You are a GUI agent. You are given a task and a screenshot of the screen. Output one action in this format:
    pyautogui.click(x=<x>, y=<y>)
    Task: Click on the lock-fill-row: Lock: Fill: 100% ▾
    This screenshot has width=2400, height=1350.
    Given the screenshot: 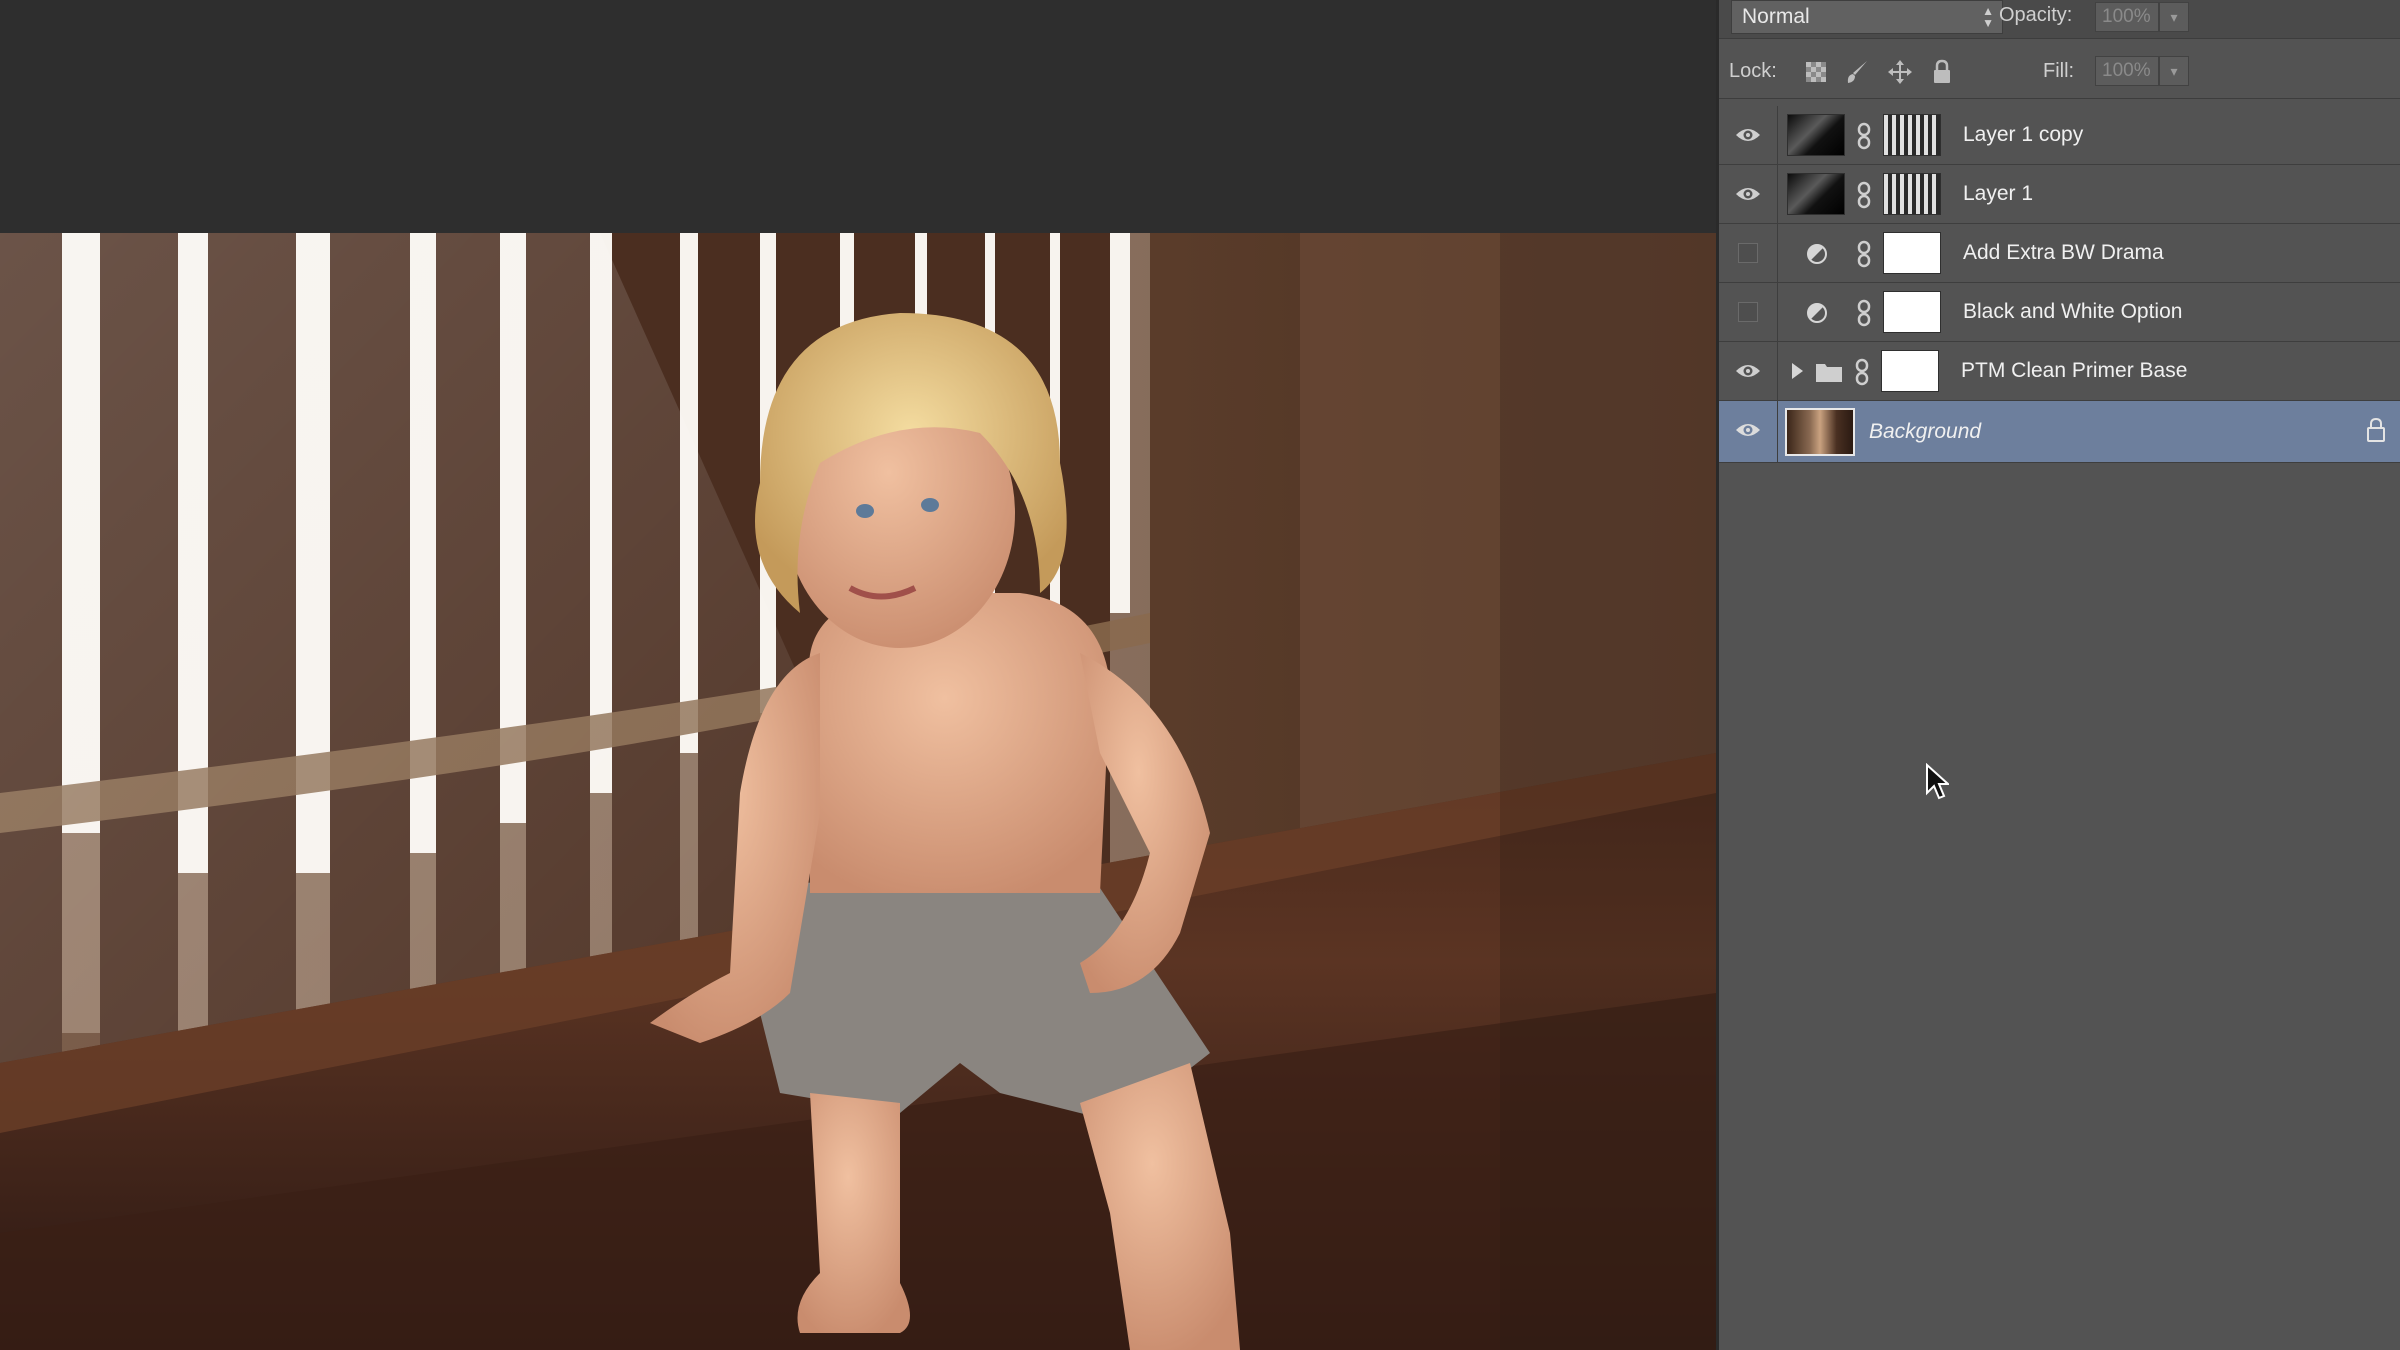 What is the action you would take?
    pyautogui.click(x=2059, y=72)
    